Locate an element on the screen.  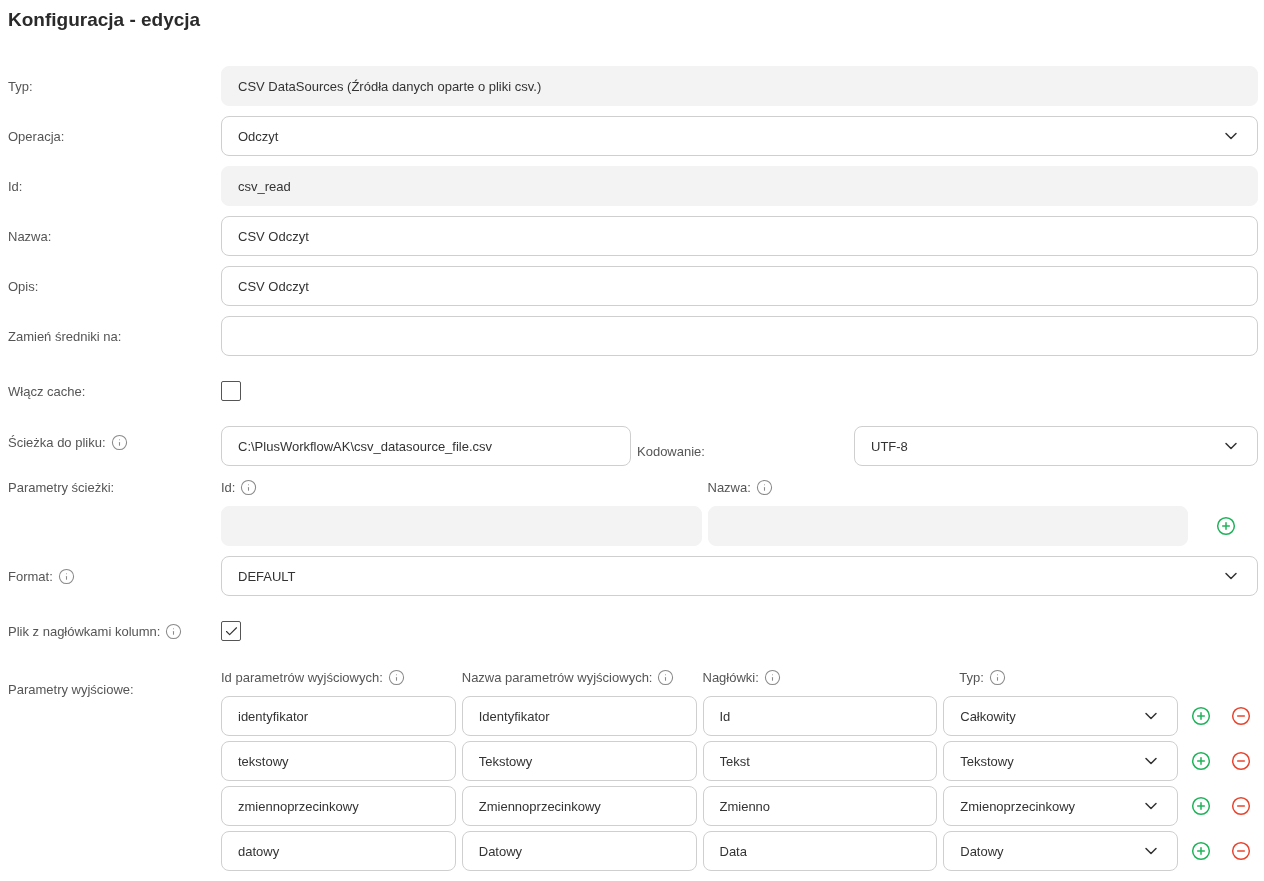
field-label: Typ: is located at coordinates (20, 86).